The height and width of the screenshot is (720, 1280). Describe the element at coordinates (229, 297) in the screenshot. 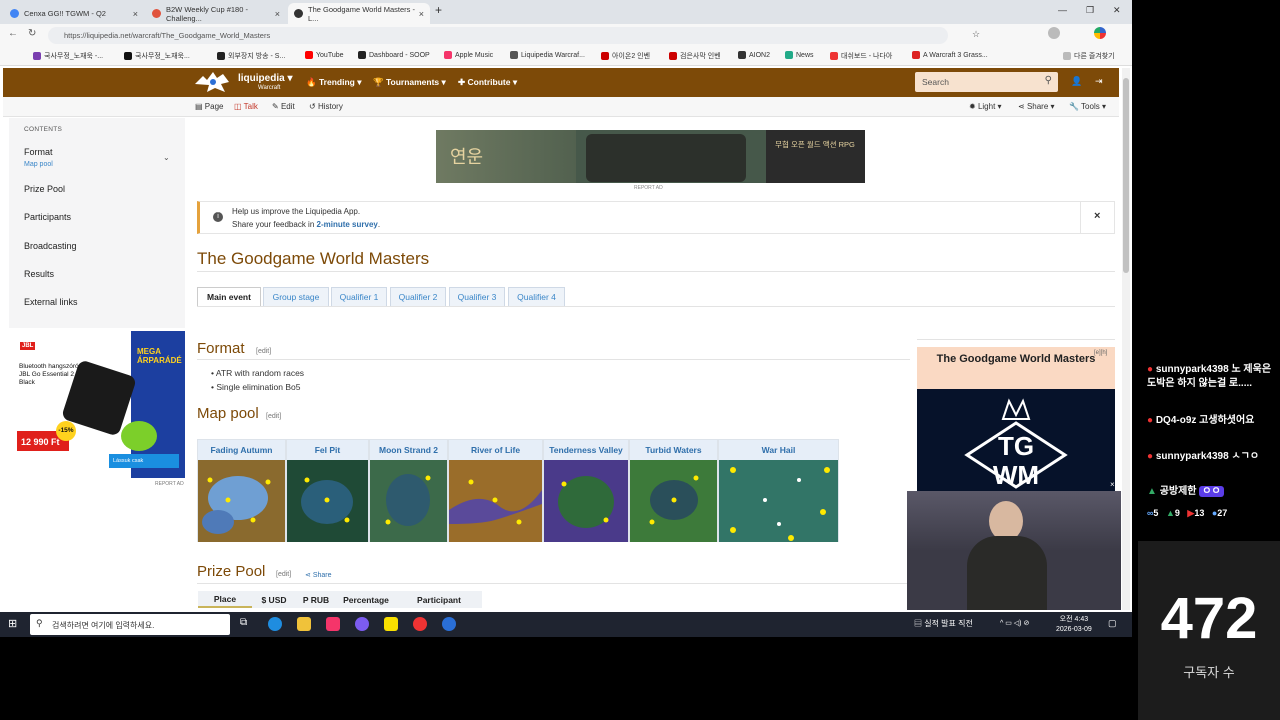

I see `tab-main-event: Main event` at that location.